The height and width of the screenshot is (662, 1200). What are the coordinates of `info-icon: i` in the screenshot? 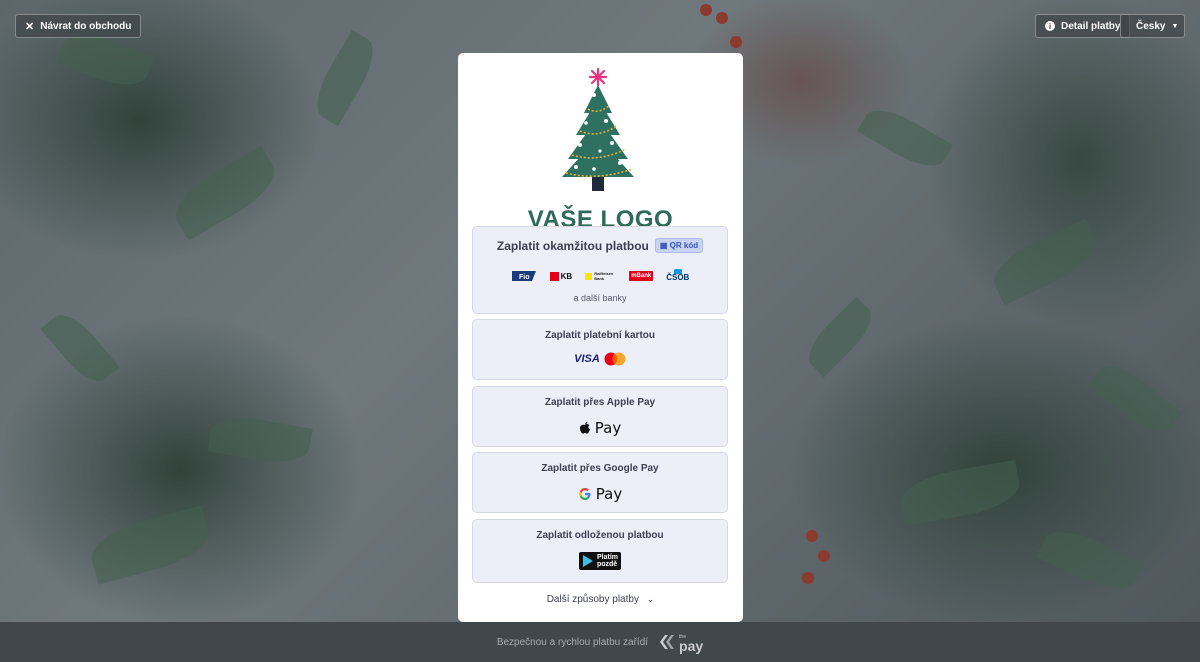 It's located at (1050, 26).